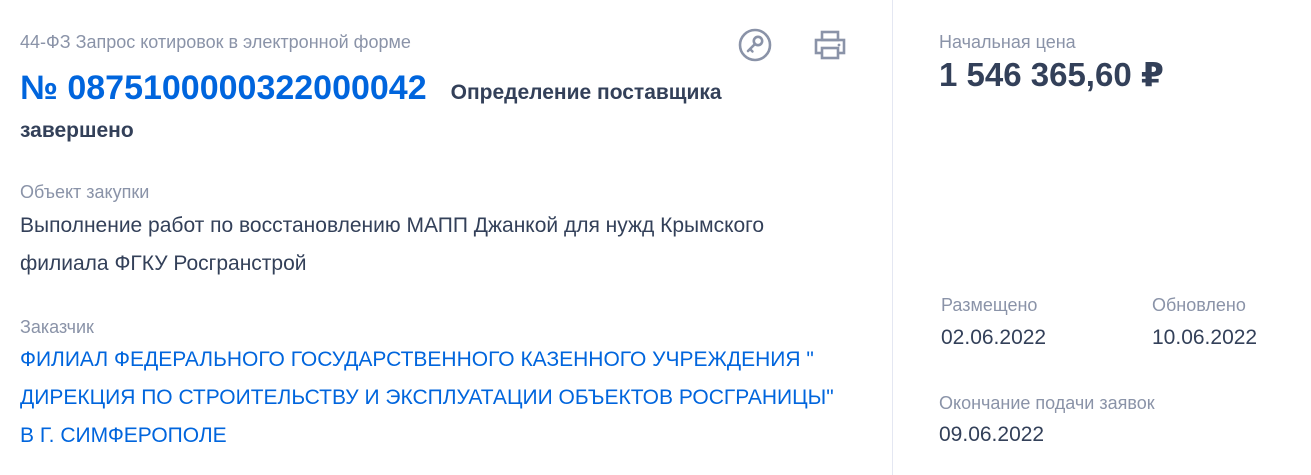  What do you see at coordinates (994, 337) in the screenshot?
I see `posted-date-value: 02.06.2022` at bounding box center [994, 337].